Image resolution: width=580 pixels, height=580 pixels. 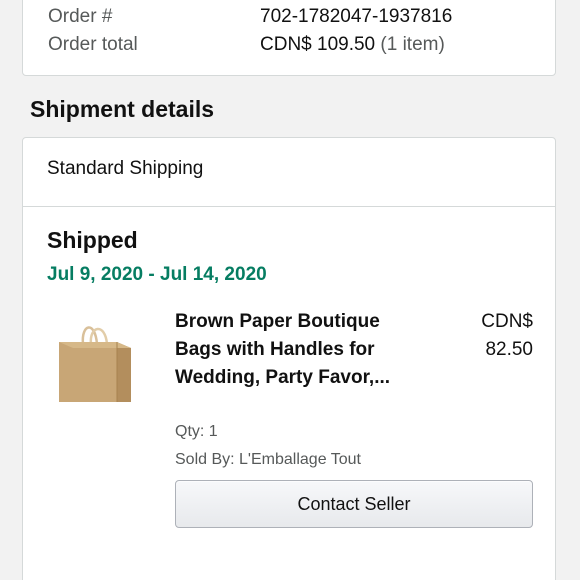 What do you see at coordinates (509, 349) in the screenshot?
I see `price-amount: 82.50` at bounding box center [509, 349].